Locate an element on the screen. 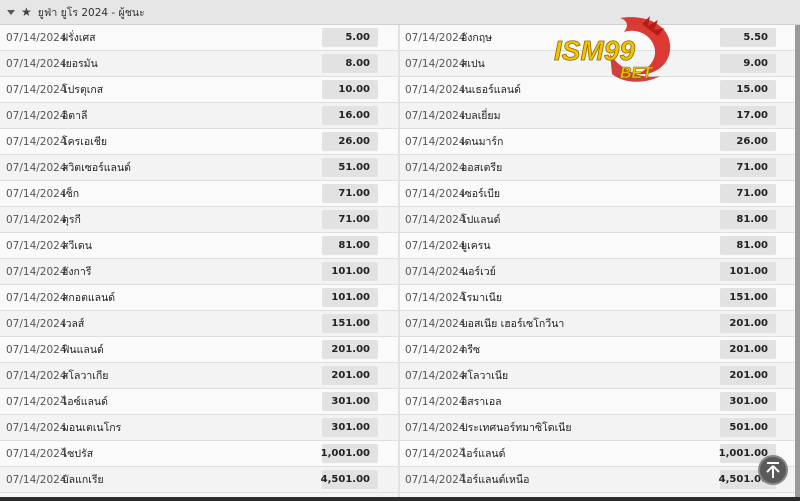 This screenshot has width=800, height=501. team-name-right: นอร์เวย์ is located at coordinates (478, 272).